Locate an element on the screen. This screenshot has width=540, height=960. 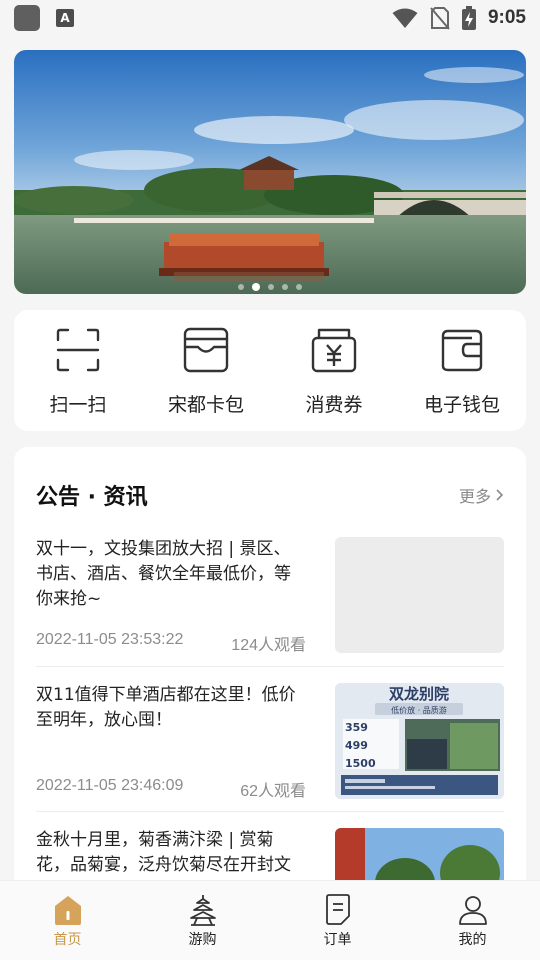
poster-price-1: 359 is located at coordinates (356, 727).